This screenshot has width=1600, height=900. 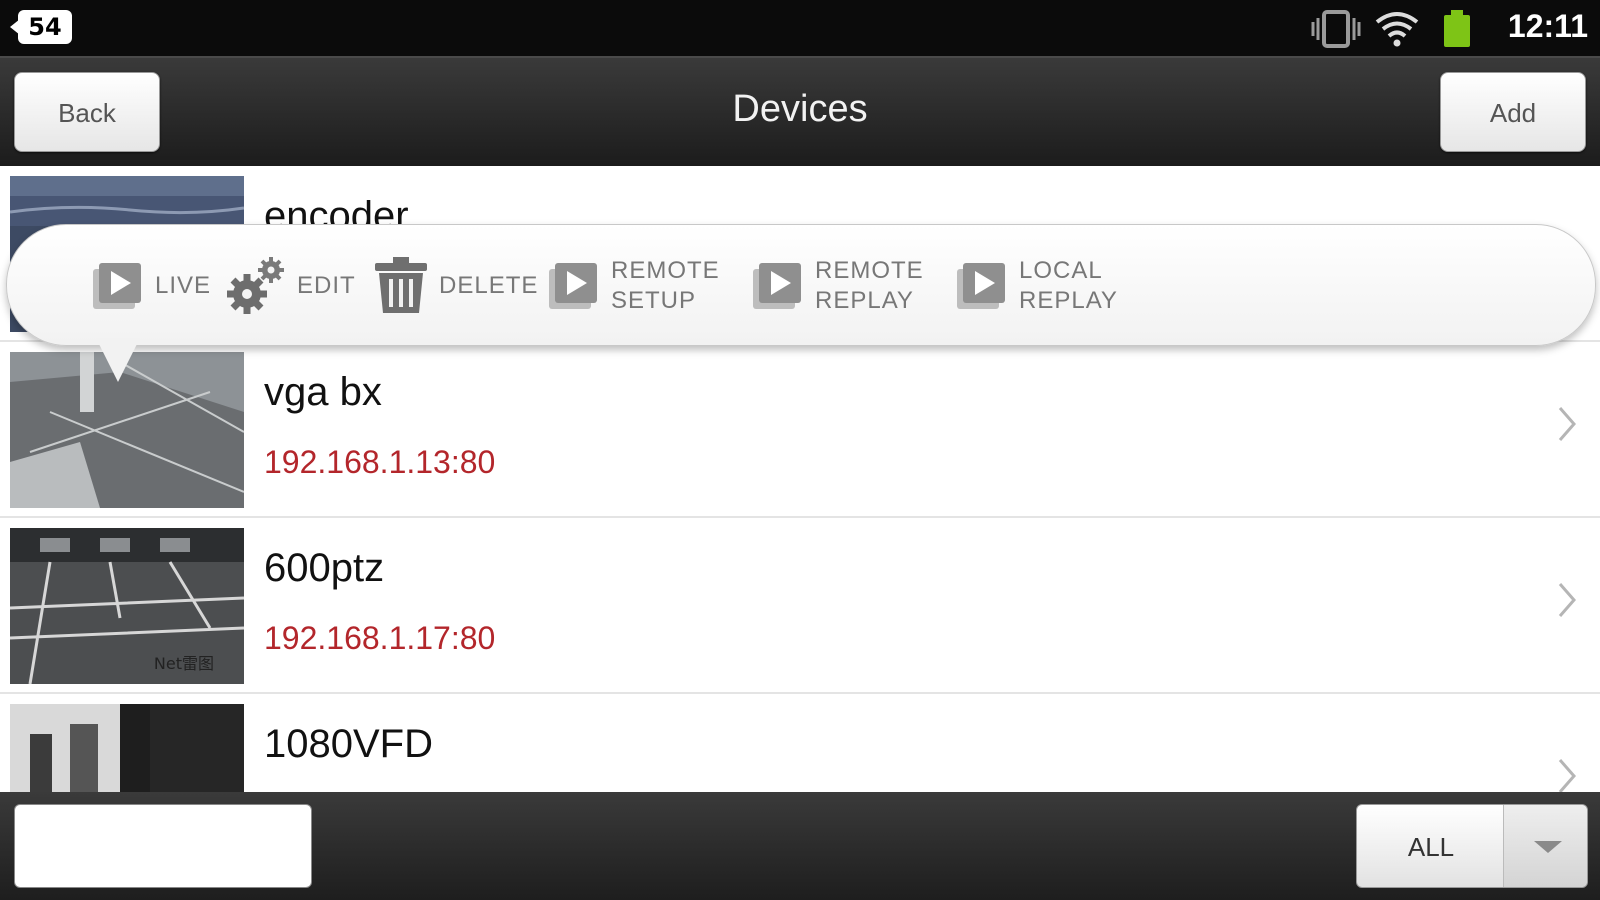 I want to click on device-row-1080vfd: 1080VFD, so click(x=800, y=743).